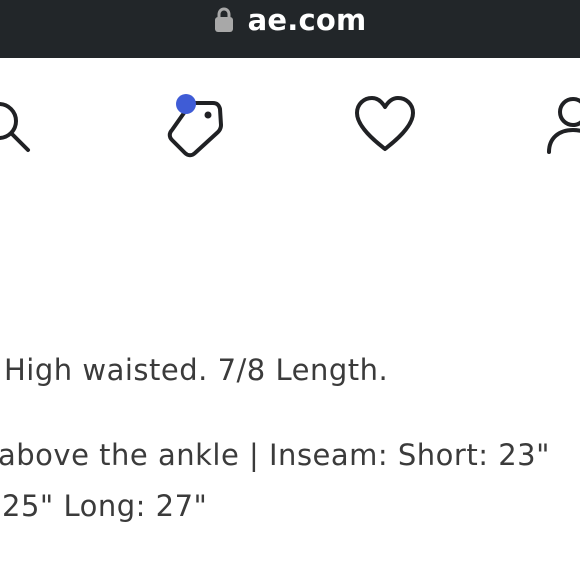 The image size is (580, 580). What do you see at coordinates (275, 455) in the screenshot?
I see `product-description-line-2: above the ankle | Inseam: Short: 23"` at bounding box center [275, 455].